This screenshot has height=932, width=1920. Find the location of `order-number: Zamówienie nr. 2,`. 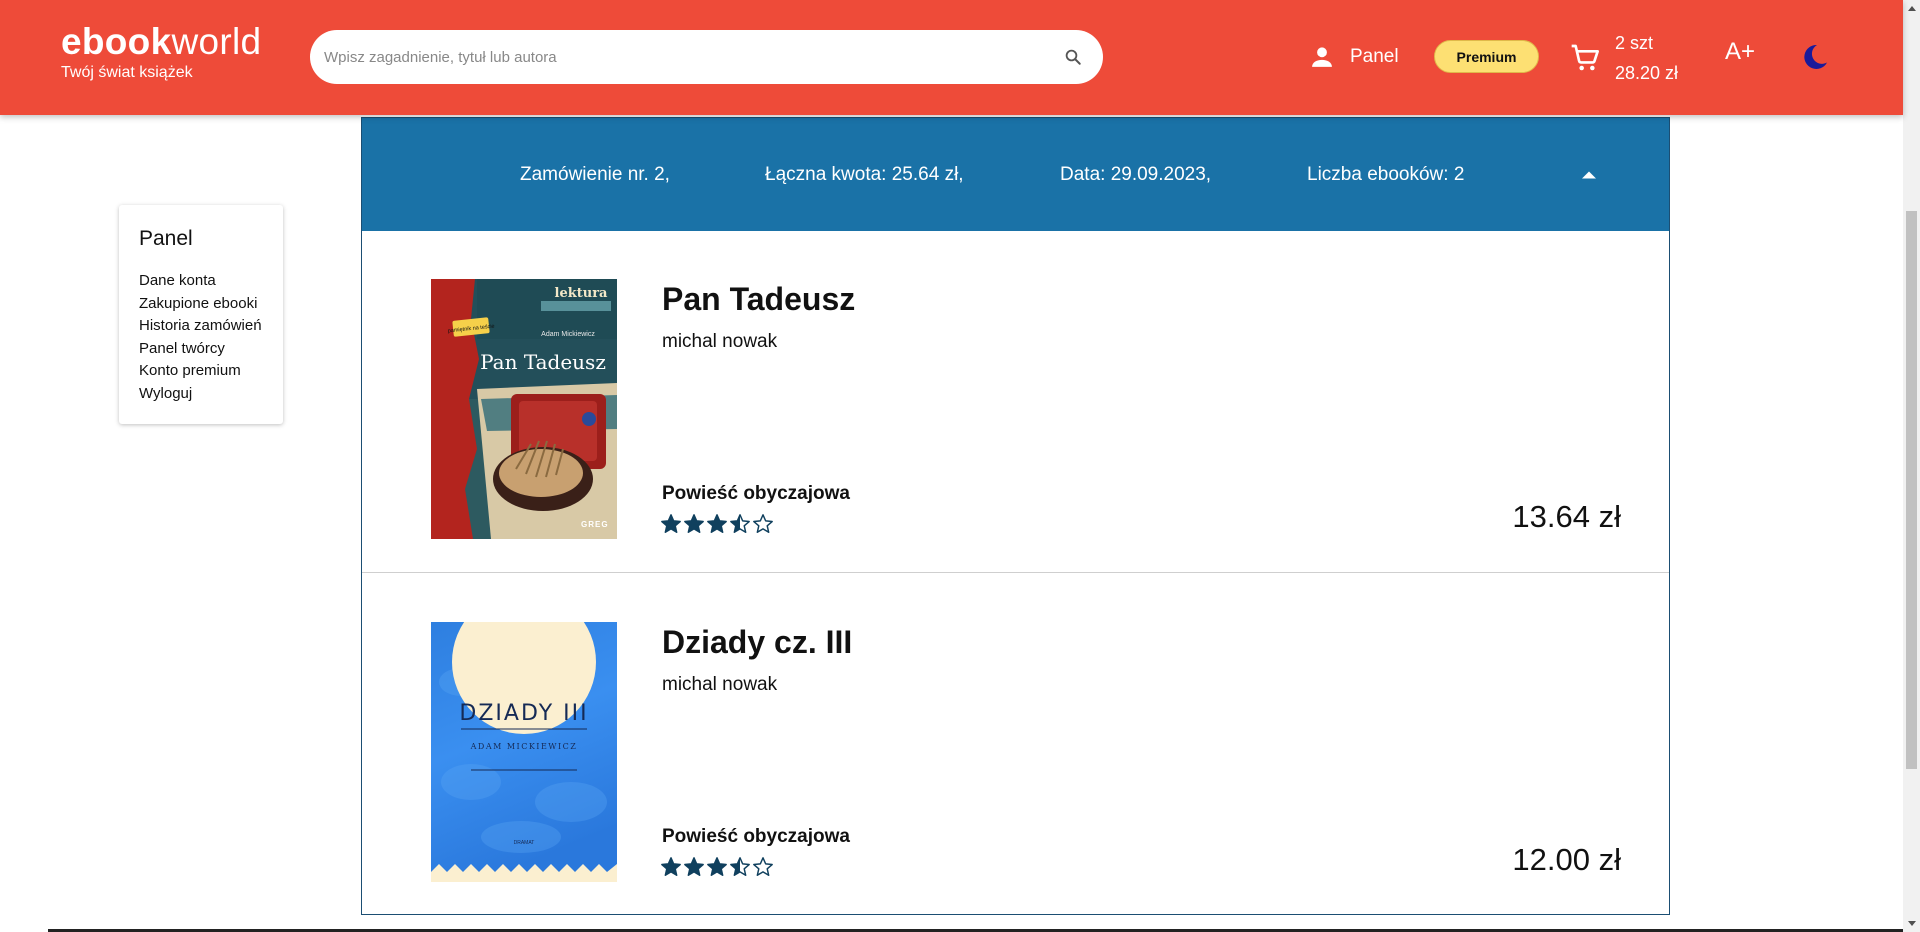

order-number: Zamówienie nr. 2, is located at coordinates (595, 174).